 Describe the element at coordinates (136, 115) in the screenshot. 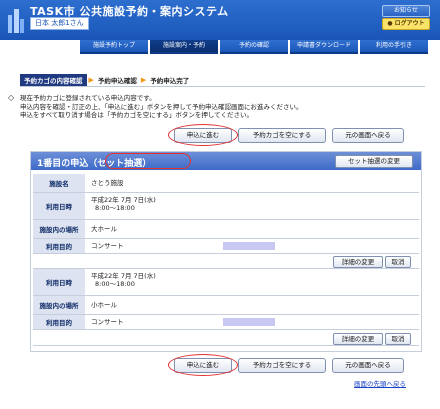

I see `instruction-line: 申込をすべて取り消す場合は「予約カゴを空にする」ボタンを押してください。` at that location.